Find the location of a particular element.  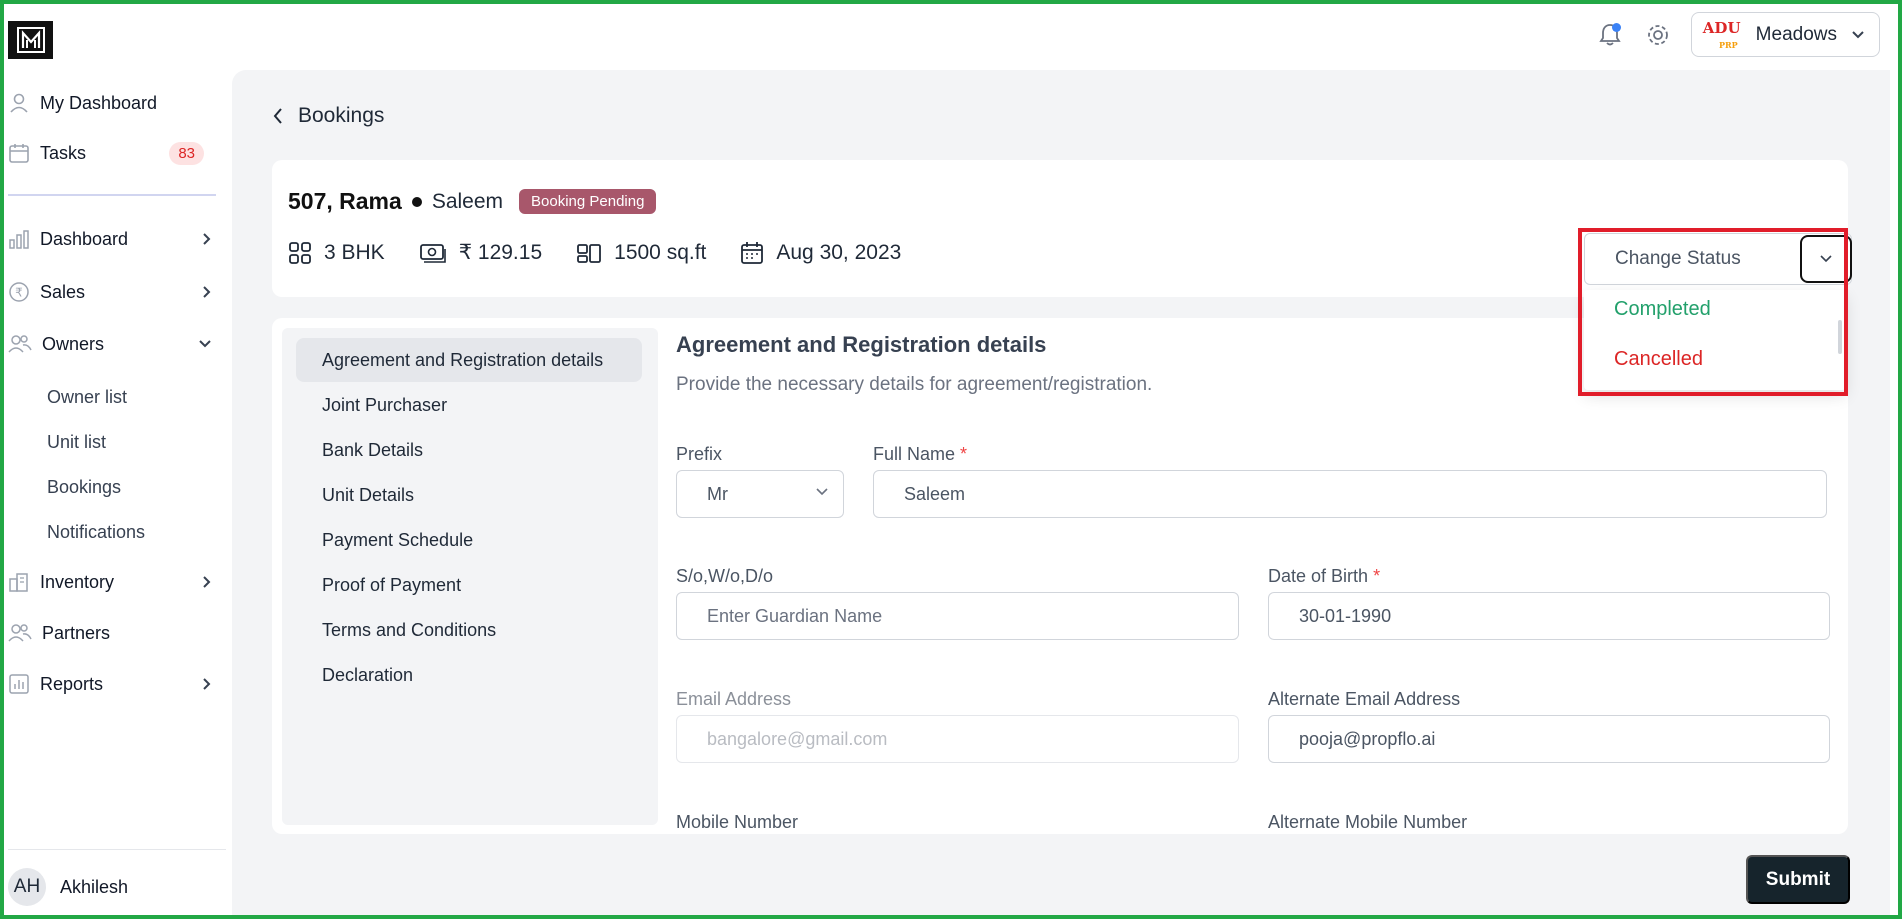

step-proof-of-payment: Proof of Payment is located at coordinates (469, 585).